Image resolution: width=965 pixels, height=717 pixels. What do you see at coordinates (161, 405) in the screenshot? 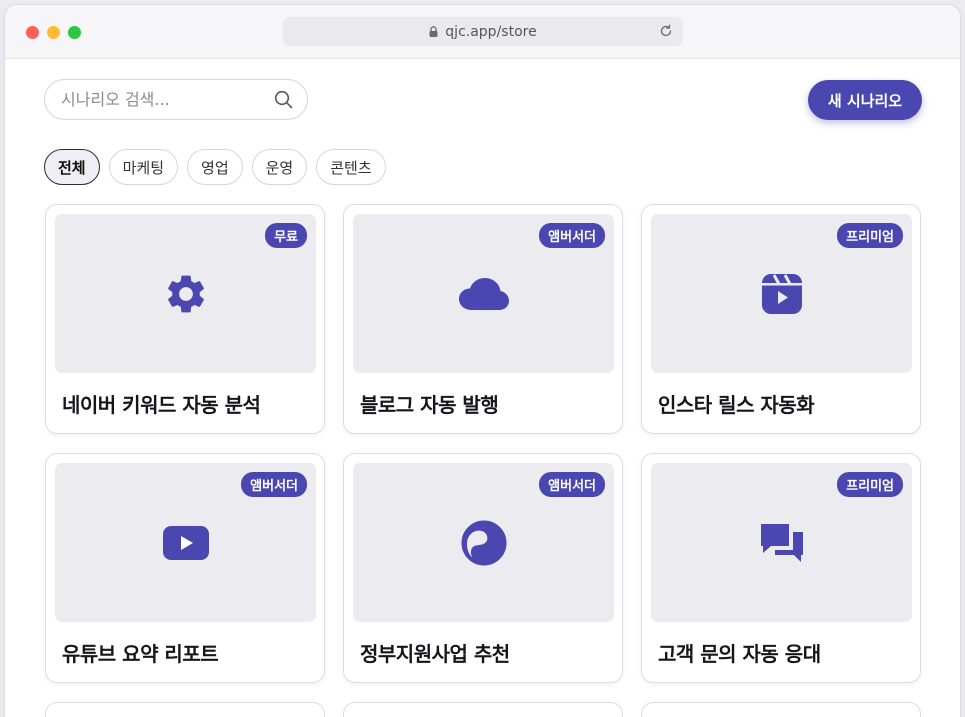
I see `card-title: 네이버 키워드 자동 분석` at bounding box center [161, 405].